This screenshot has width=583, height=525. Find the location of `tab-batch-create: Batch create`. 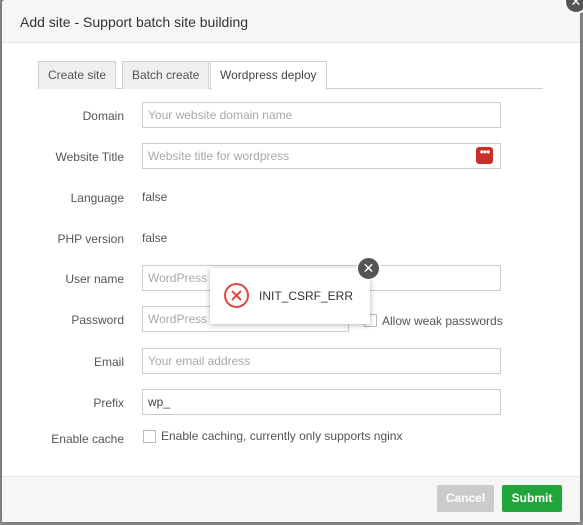

tab-batch-create: Batch create is located at coordinates (166, 75).